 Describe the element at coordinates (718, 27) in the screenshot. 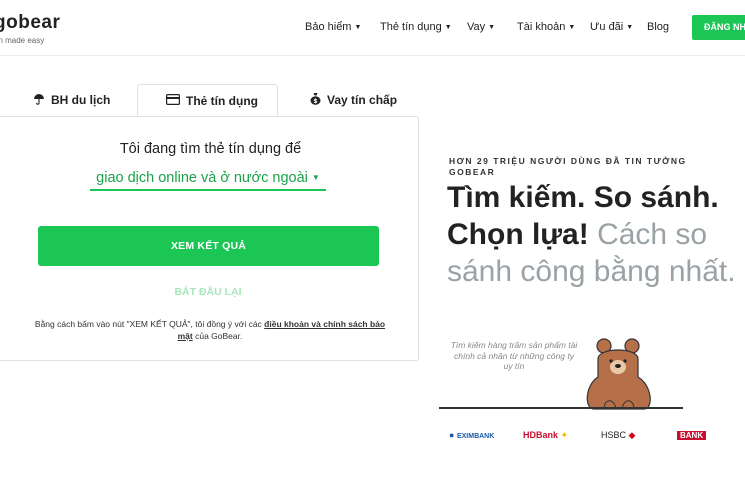

I see `login-button: ĐĂNG NHẬP` at that location.